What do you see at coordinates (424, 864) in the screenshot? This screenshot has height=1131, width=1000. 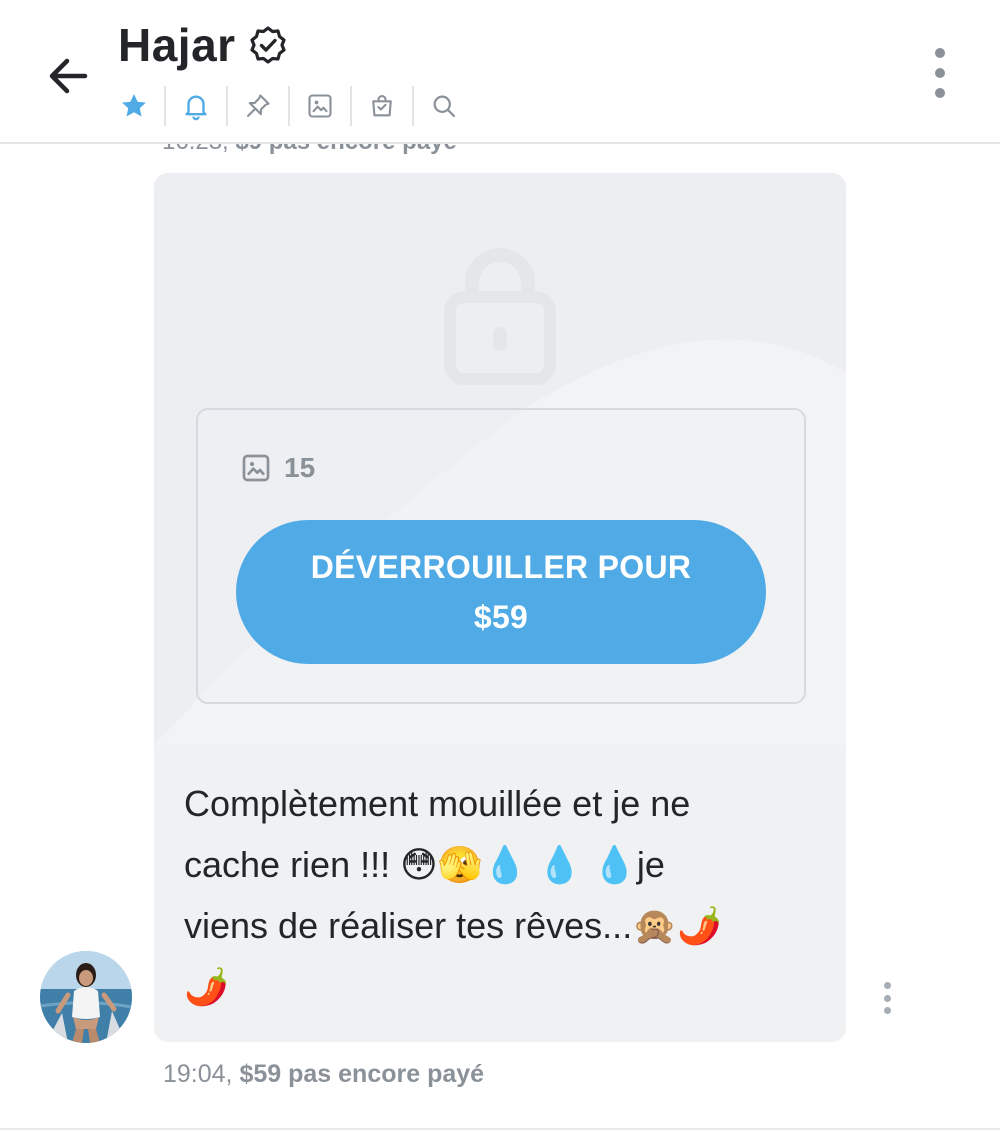 I see `message-text-line: cache rien !!! 😳🫣💧 💧 💧je` at bounding box center [424, 864].